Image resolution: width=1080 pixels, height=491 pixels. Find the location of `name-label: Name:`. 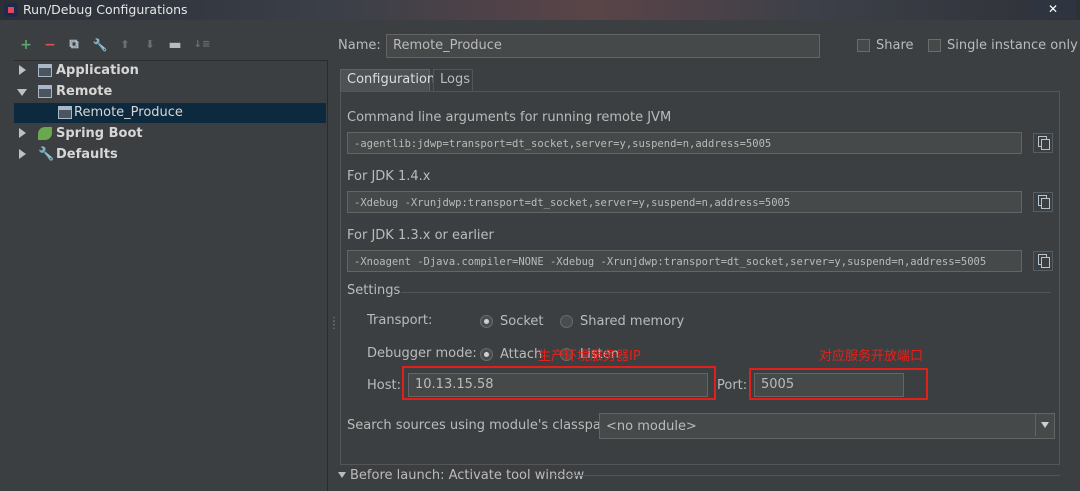

name-label: Name: is located at coordinates (359, 45).